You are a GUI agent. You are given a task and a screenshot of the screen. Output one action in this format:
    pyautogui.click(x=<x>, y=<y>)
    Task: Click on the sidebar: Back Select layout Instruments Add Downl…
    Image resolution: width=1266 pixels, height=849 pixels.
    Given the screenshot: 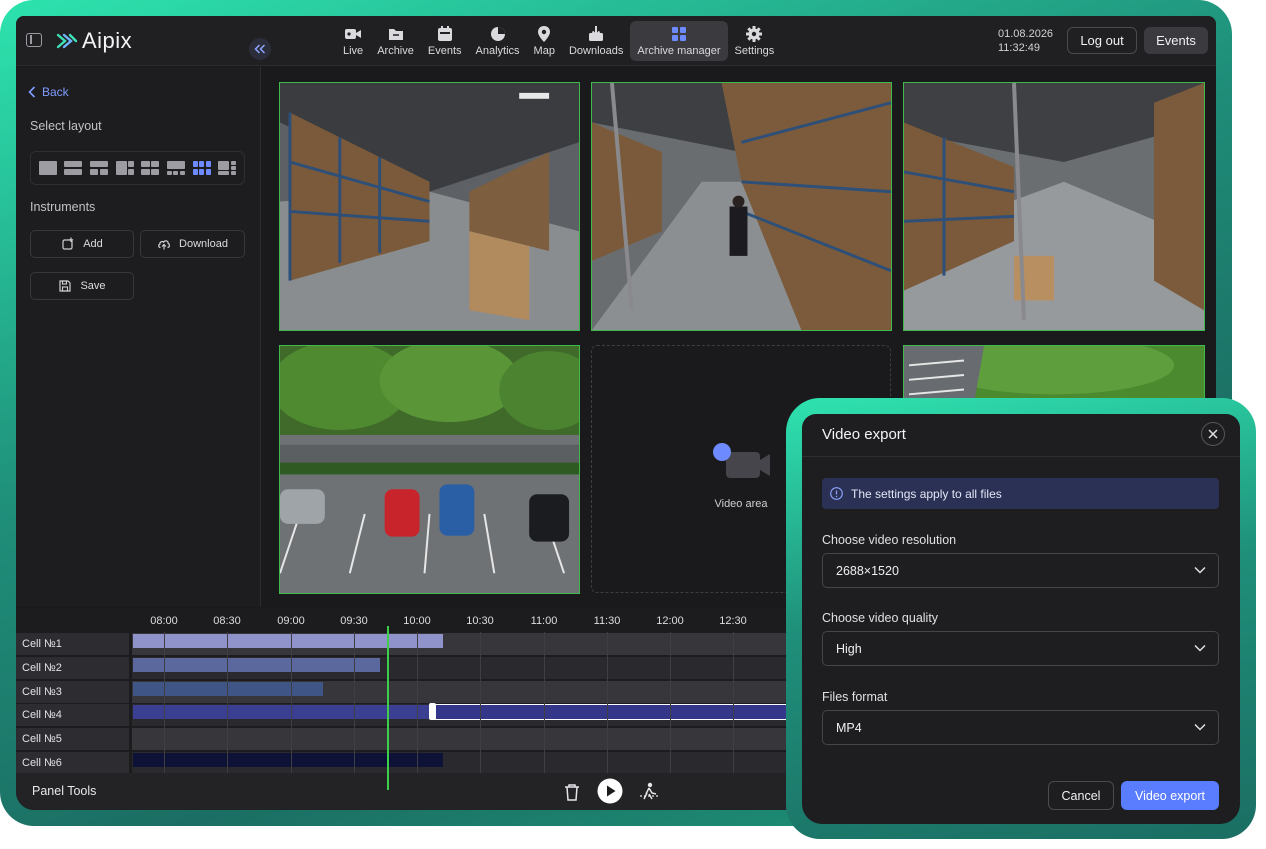 What is the action you would take?
    pyautogui.click(x=138, y=337)
    